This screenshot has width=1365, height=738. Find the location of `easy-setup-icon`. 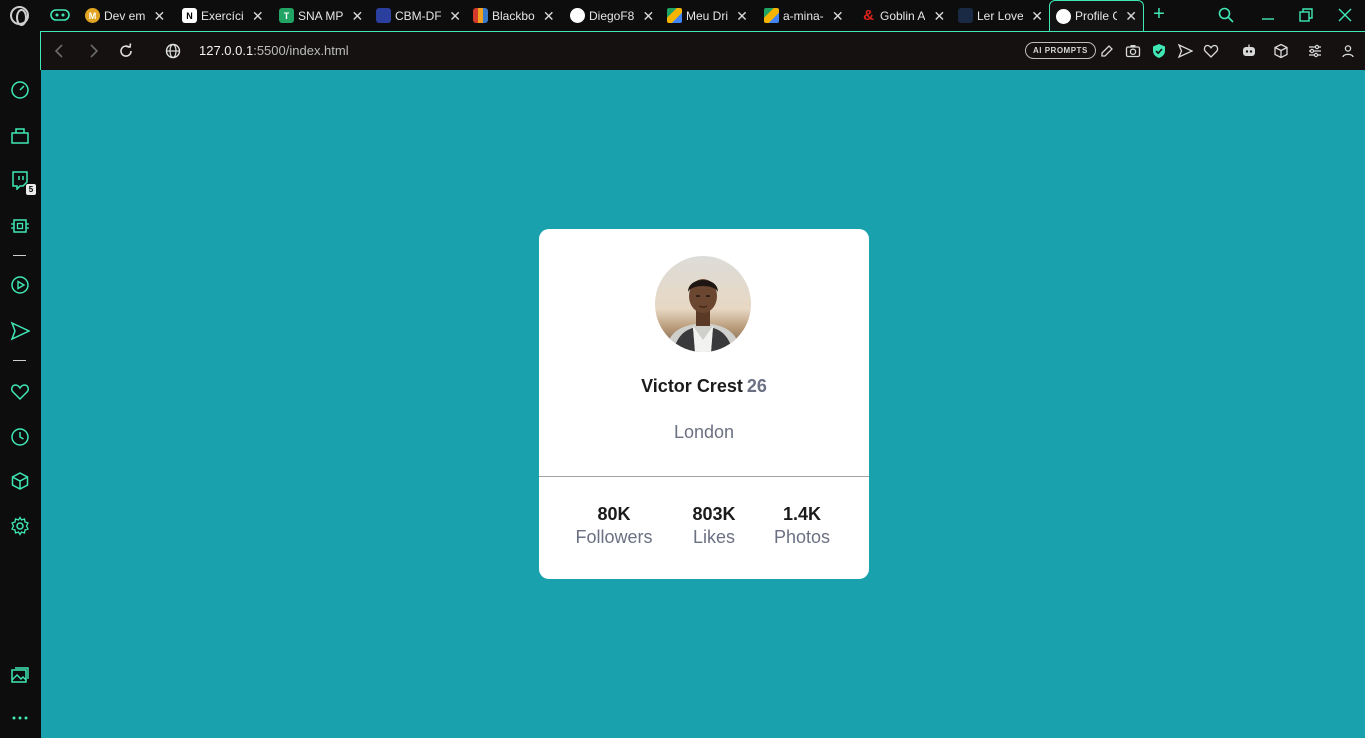

easy-setup-icon is located at coordinates (1315, 51).